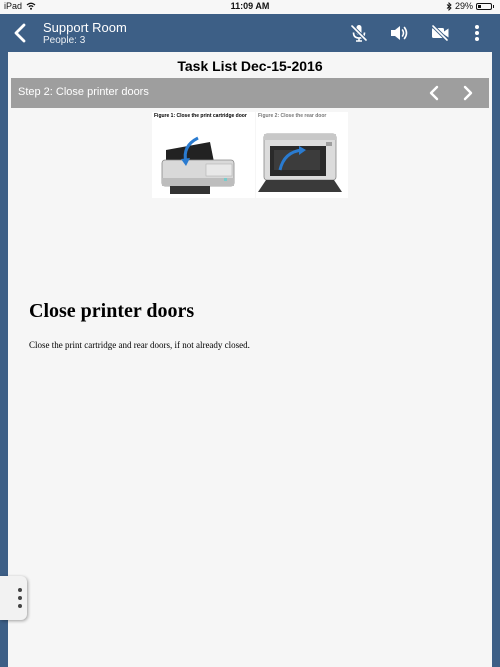 The height and width of the screenshot is (667, 500). I want to click on status-time: 11:09 AM, so click(250, 6).